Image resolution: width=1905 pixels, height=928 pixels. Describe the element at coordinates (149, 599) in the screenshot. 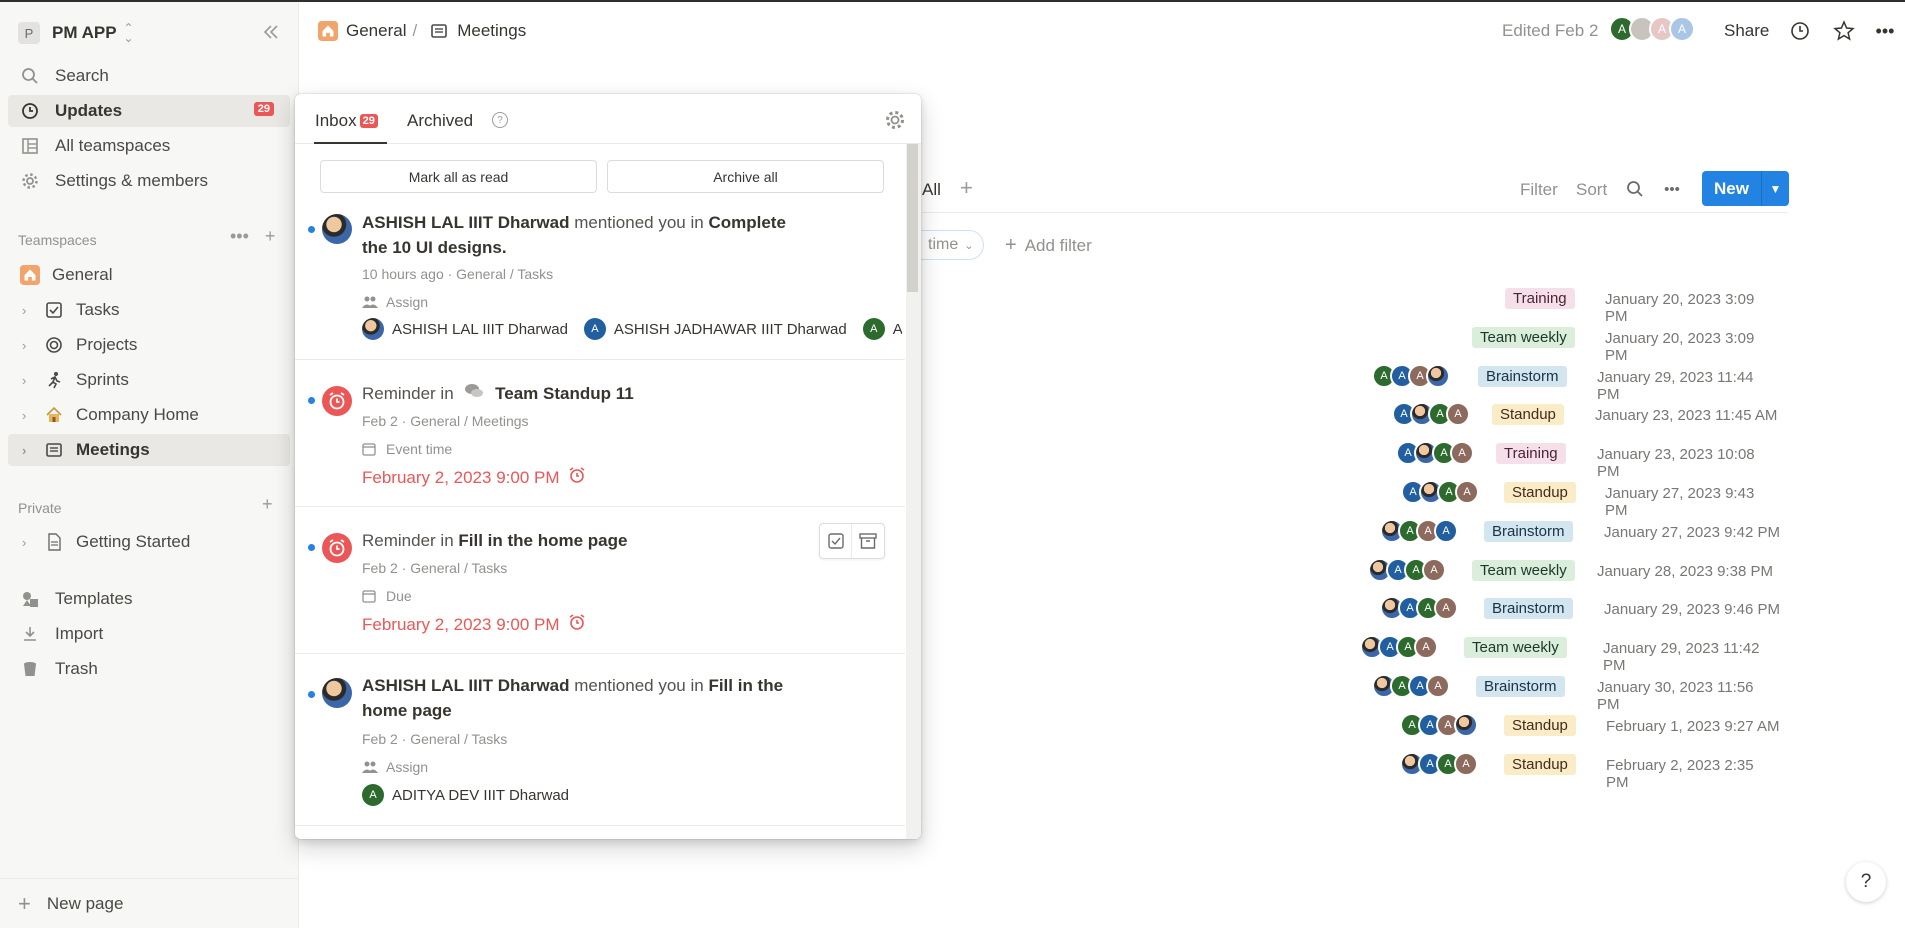

I see `sidebar-templates: Templates` at that location.